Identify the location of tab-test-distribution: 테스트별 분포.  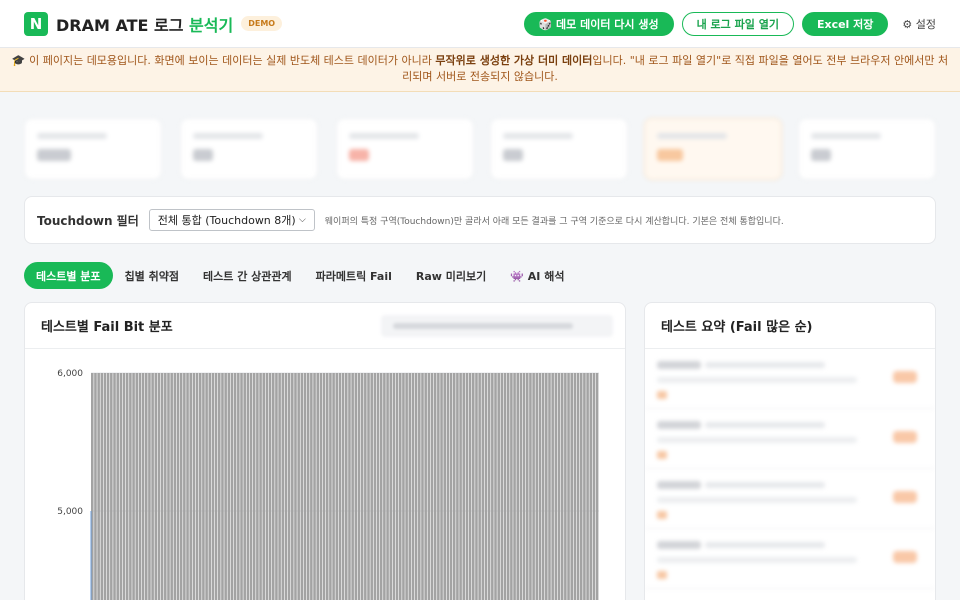
(68, 275).